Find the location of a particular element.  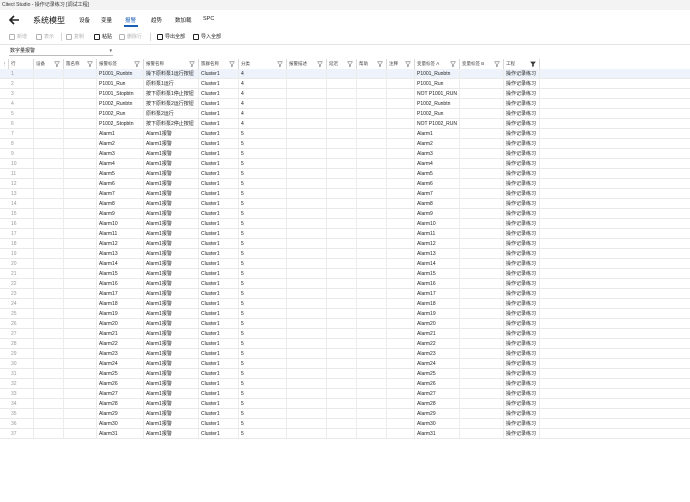

filter-icon is located at coordinates (453, 64).